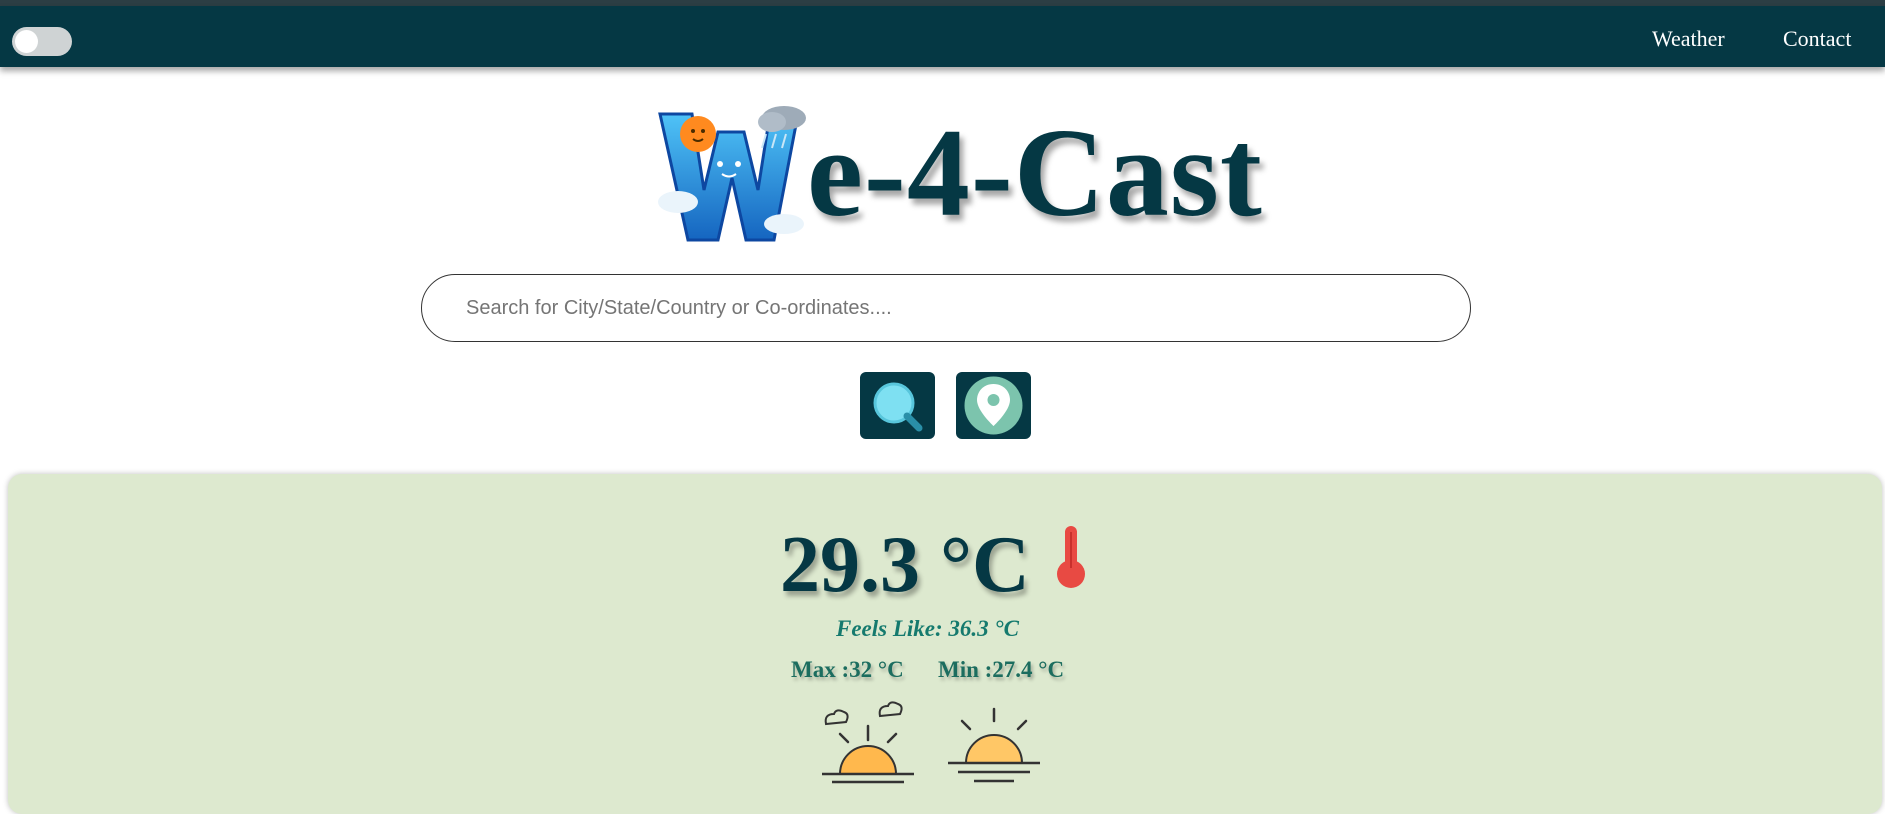  I want to click on logo-wordmark: e-4-Cast, so click(1035, 173).